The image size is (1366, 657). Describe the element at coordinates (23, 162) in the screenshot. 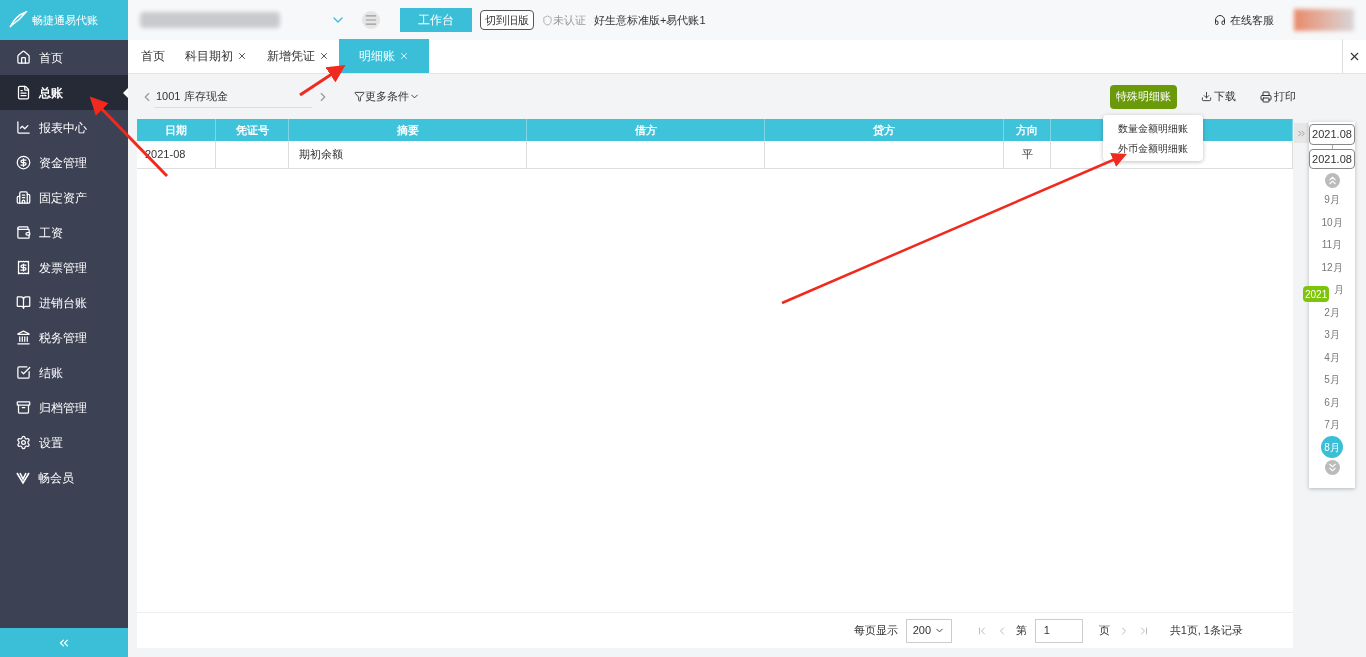

I see `coin-icon` at that location.